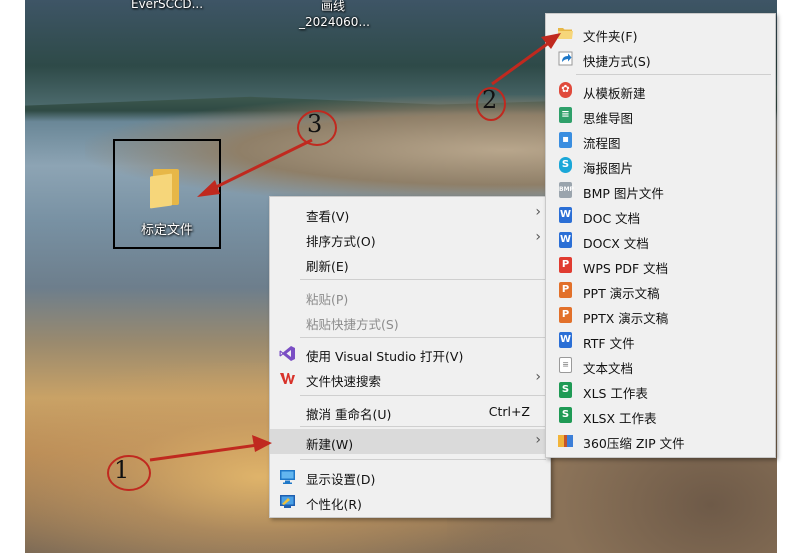 The image size is (807, 553). I want to click on submenu-item-label: BMP 图片文件, so click(623, 193).